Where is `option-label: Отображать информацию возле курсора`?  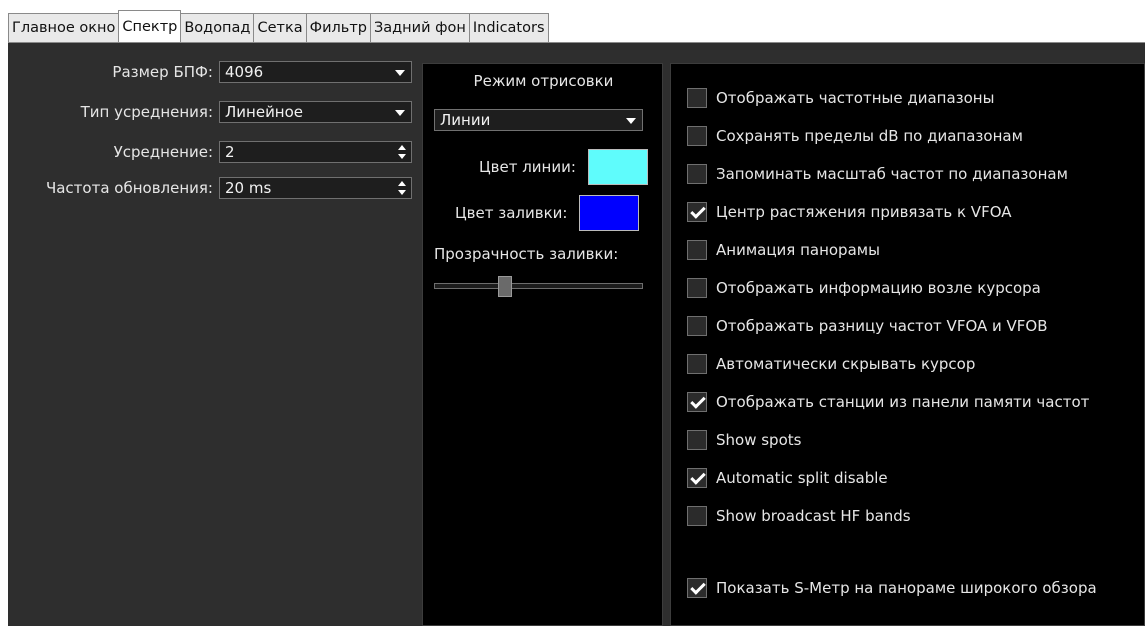 option-label: Отображать информацию возле курсора is located at coordinates (878, 288).